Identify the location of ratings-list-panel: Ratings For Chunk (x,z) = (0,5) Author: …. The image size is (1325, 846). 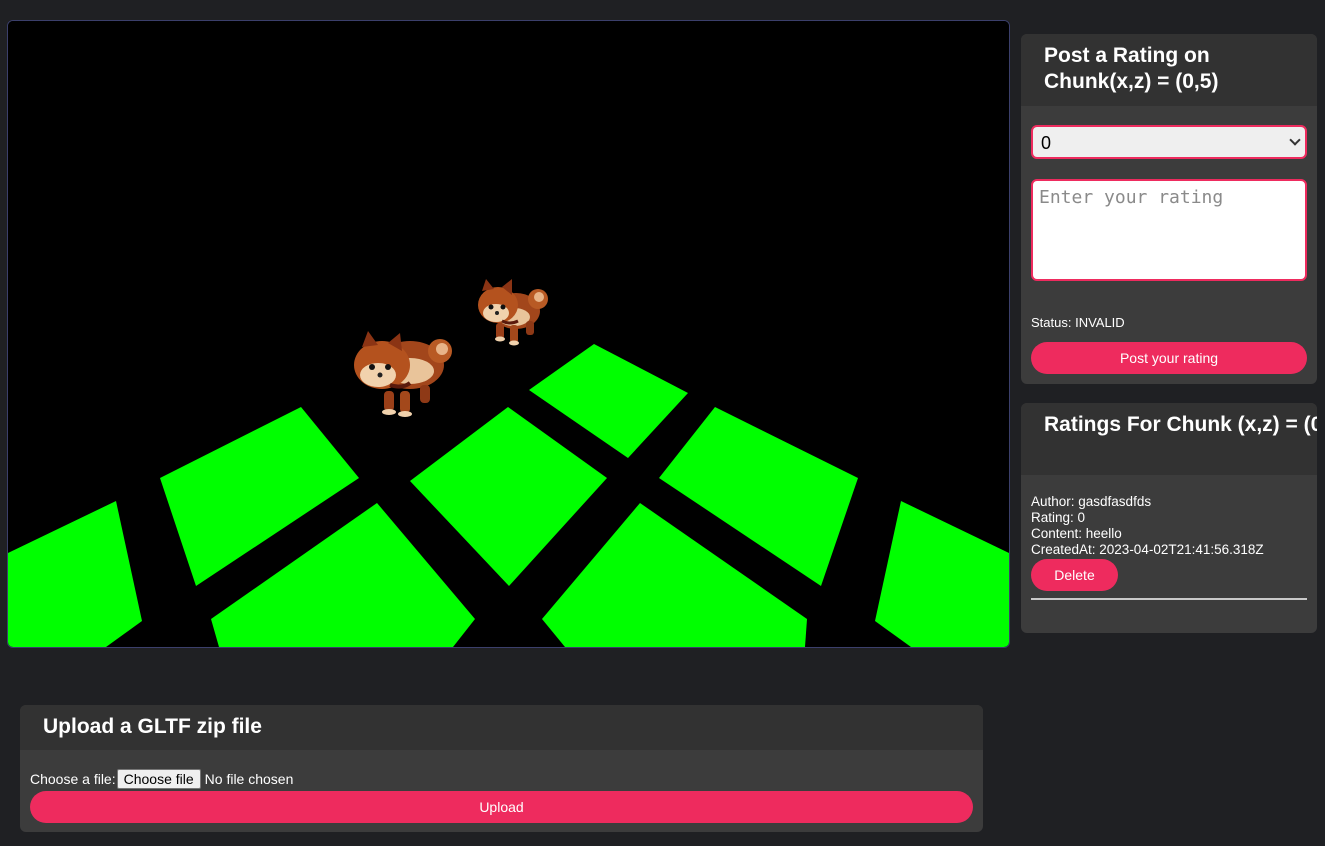
(1169, 518).